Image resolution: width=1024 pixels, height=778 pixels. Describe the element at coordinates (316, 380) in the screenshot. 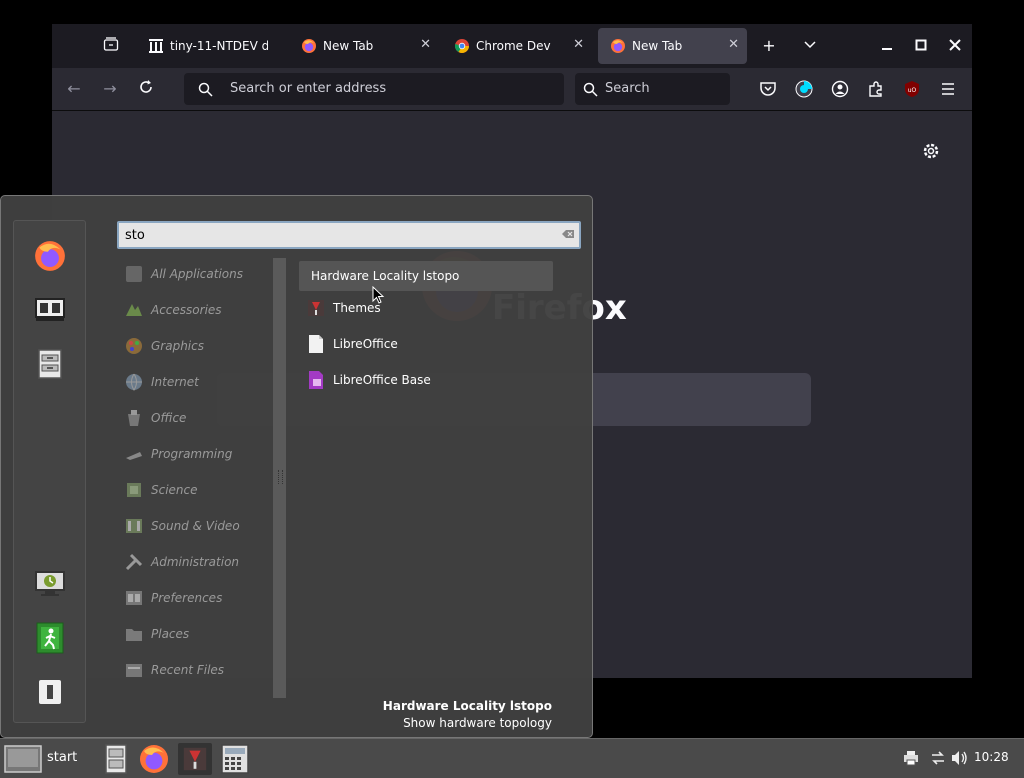

I see `libreoffice-base-icon` at that location.